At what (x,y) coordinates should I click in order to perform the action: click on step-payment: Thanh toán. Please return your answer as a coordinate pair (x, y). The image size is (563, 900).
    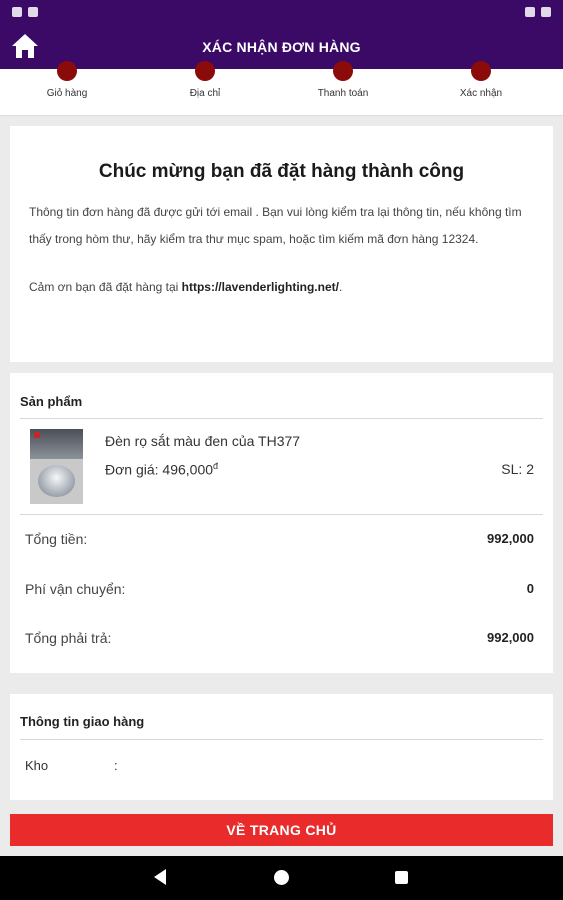
    Looking at the image, I should click on (343, 80).